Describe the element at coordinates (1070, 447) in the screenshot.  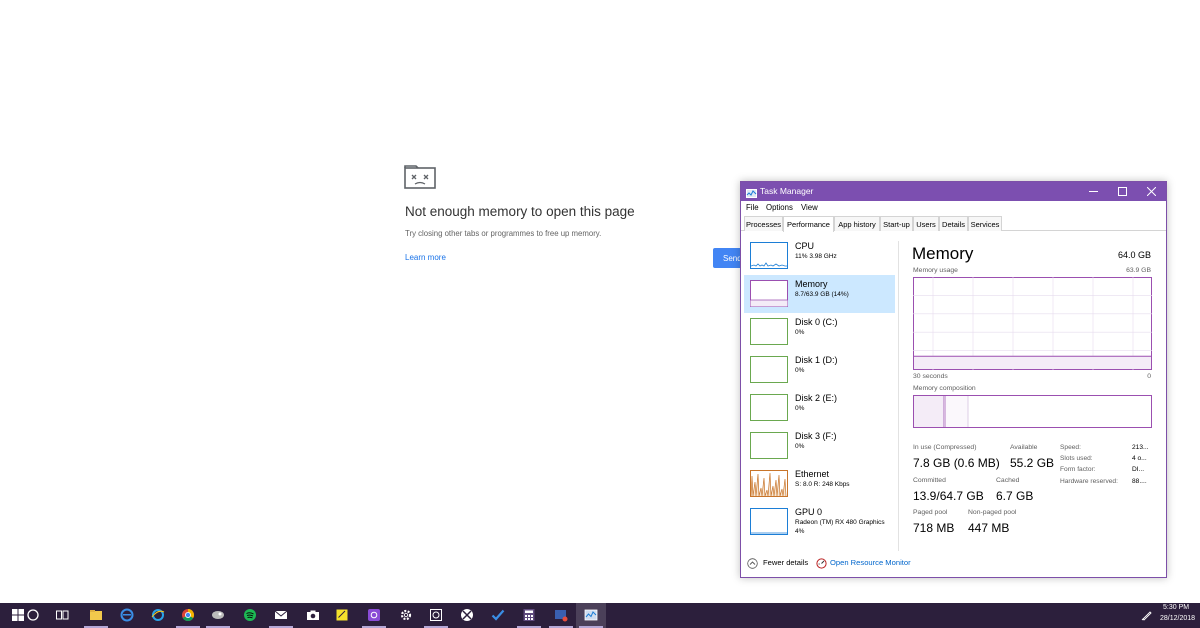
I see `speed-label: Speed:` at that location.